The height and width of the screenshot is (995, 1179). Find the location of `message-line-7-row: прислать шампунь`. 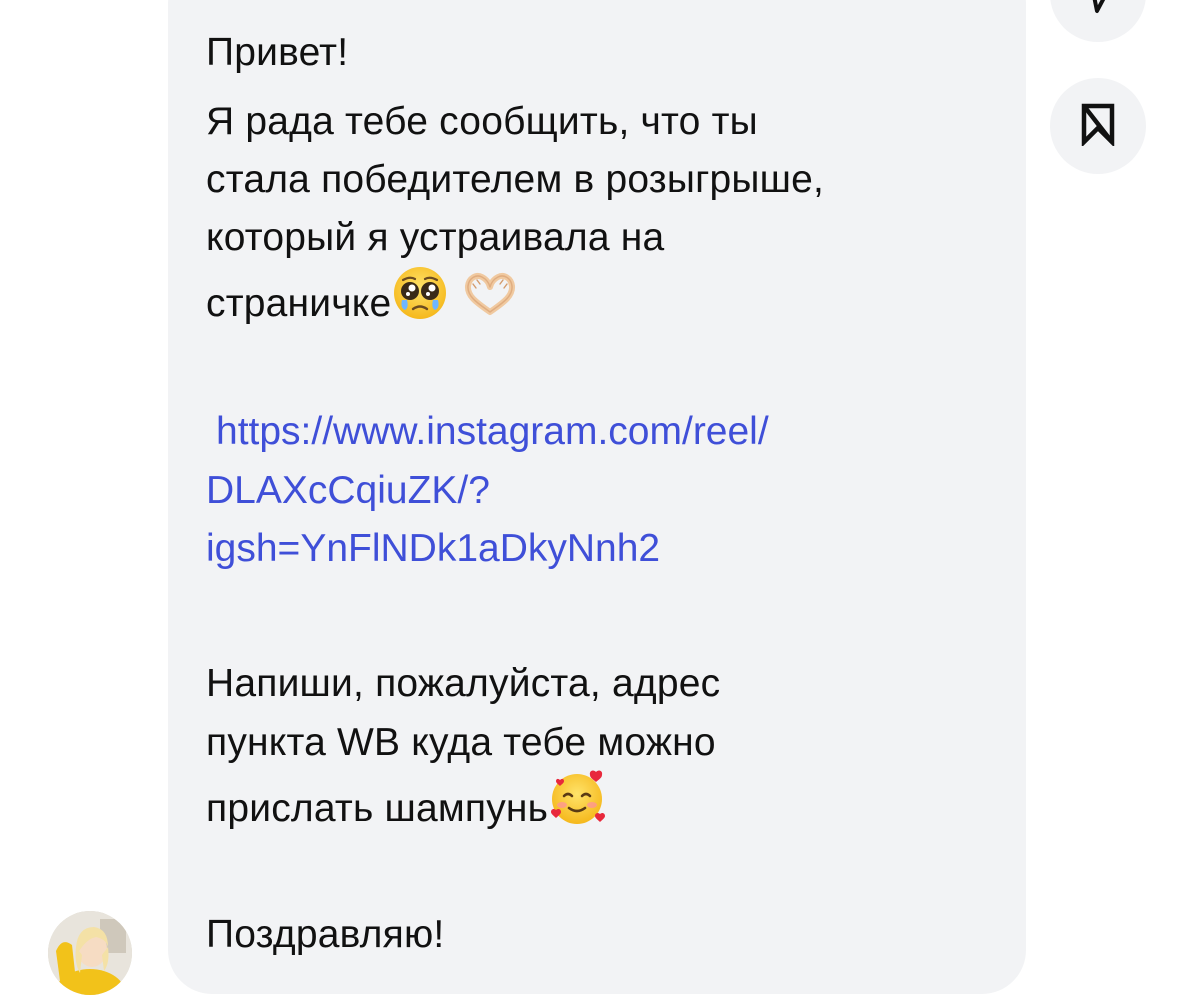

message-line-7-row: прислать шампунь is located at coordinates (407, 809).